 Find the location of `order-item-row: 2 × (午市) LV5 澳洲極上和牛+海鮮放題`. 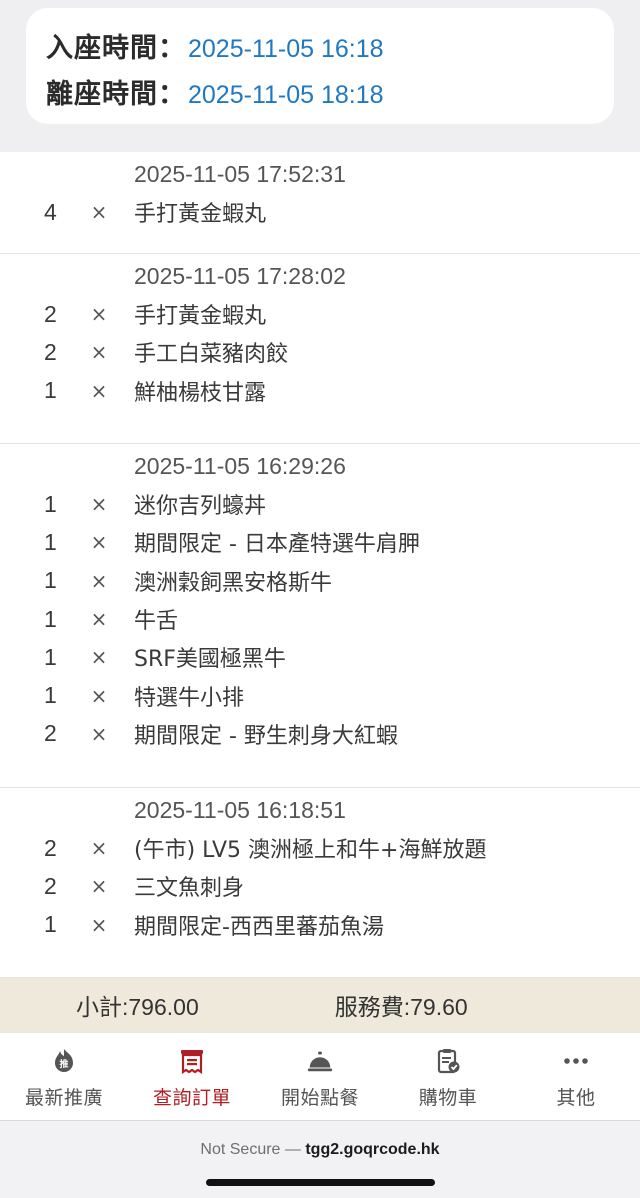

order-item-row: 2 × (午市) LV5 澳洲極上和牛+海鮮放題 is located at coordinates (320, 848).